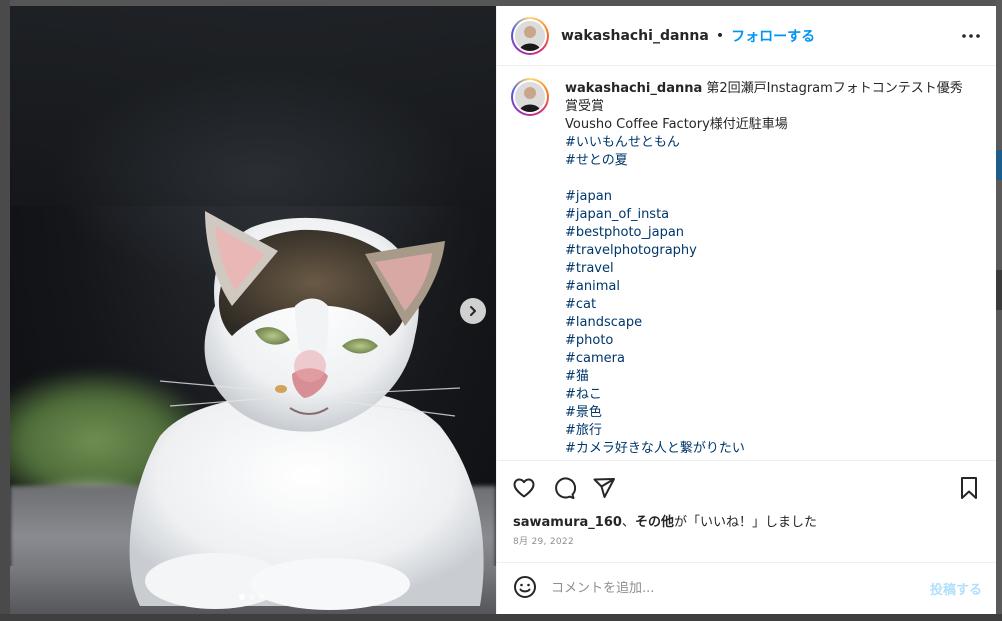 The height and width of the screenshot is (621, 1002). What do you see at coordinates (770, 323) in the screenshot?
I see `hashtag-link: #landscape` at bounding box center [770, 323].